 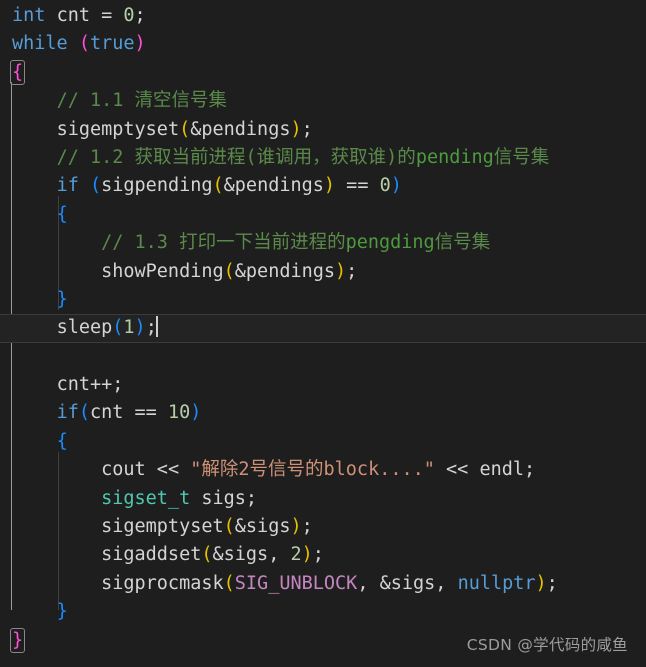 What do you see at coordinates (62, 612) in the screenshot?
I see `brace-close: }` at bounding box center [62, 612].